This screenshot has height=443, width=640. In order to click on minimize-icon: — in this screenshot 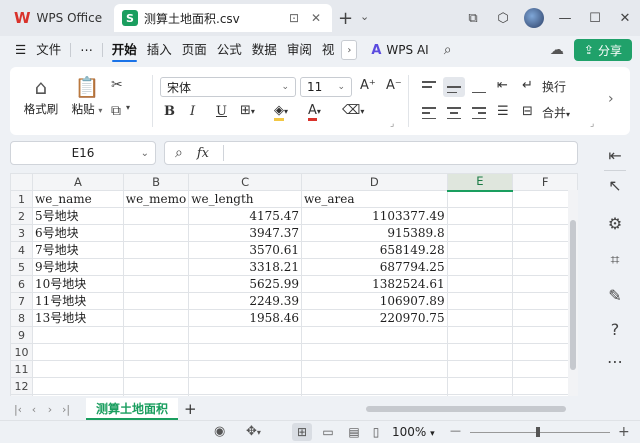, I will do `click(565, 18)`.